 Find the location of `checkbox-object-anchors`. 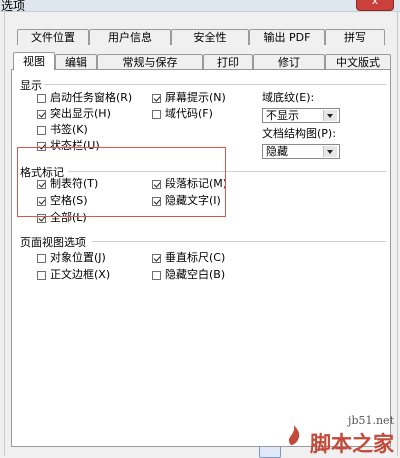

checkbox-object-anchors is located at coordinates (41, 258).